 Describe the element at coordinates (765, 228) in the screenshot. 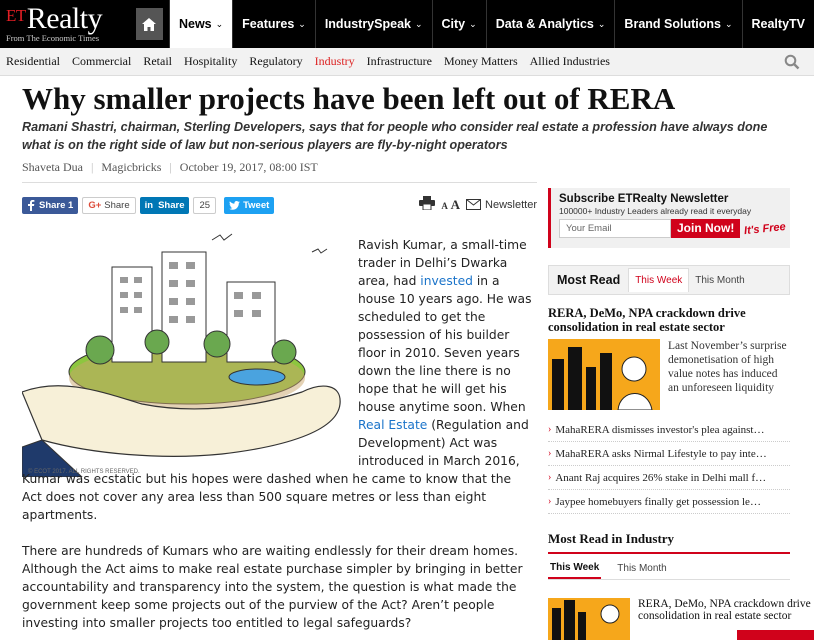

I see `free-badge: It's Free` at that location.